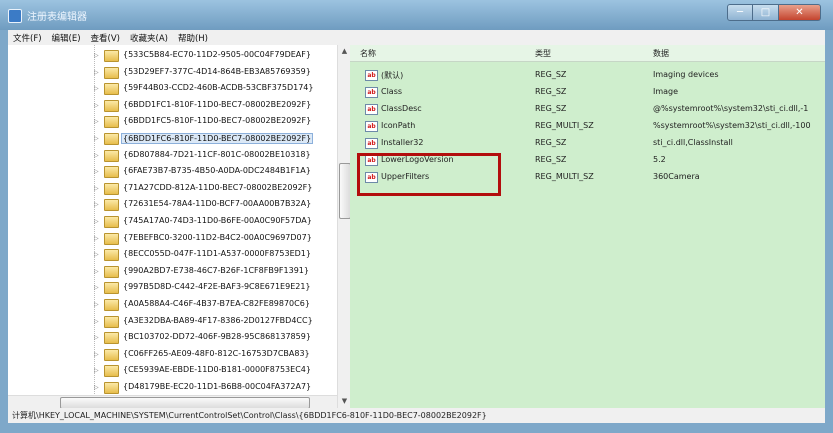 The image size is (833, 433). Describe the element at coordinates (172, 155) in the screenshot. I see `tree-key-row: ▷ {6D807884-7D21-11CF-801C-08002BE10318}` at that location.